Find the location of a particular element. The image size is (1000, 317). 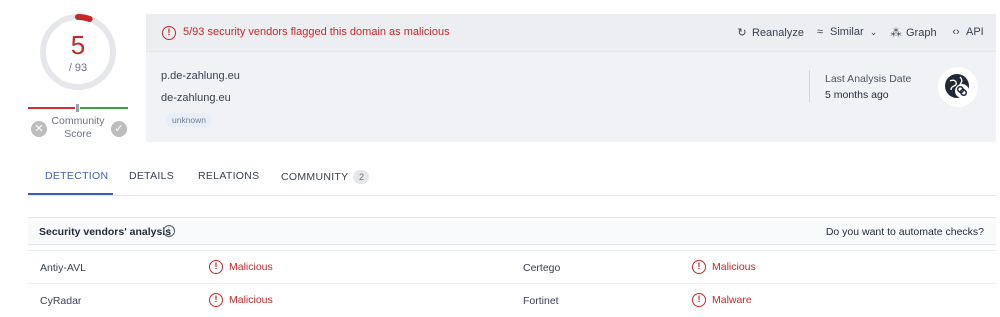

domain-name: de-zahlung.eu is located at coordinates (196, 98).